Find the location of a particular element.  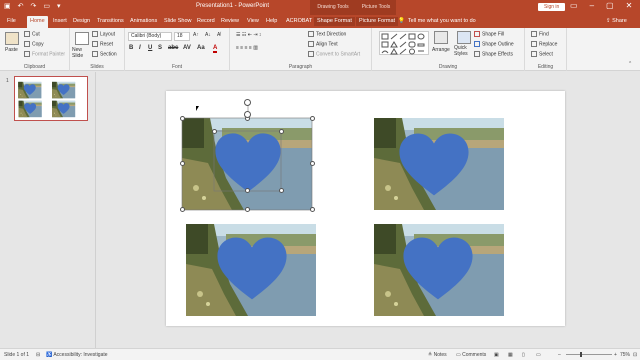

tab-slide-show: Slide Show is located at coordinates (178, 21).